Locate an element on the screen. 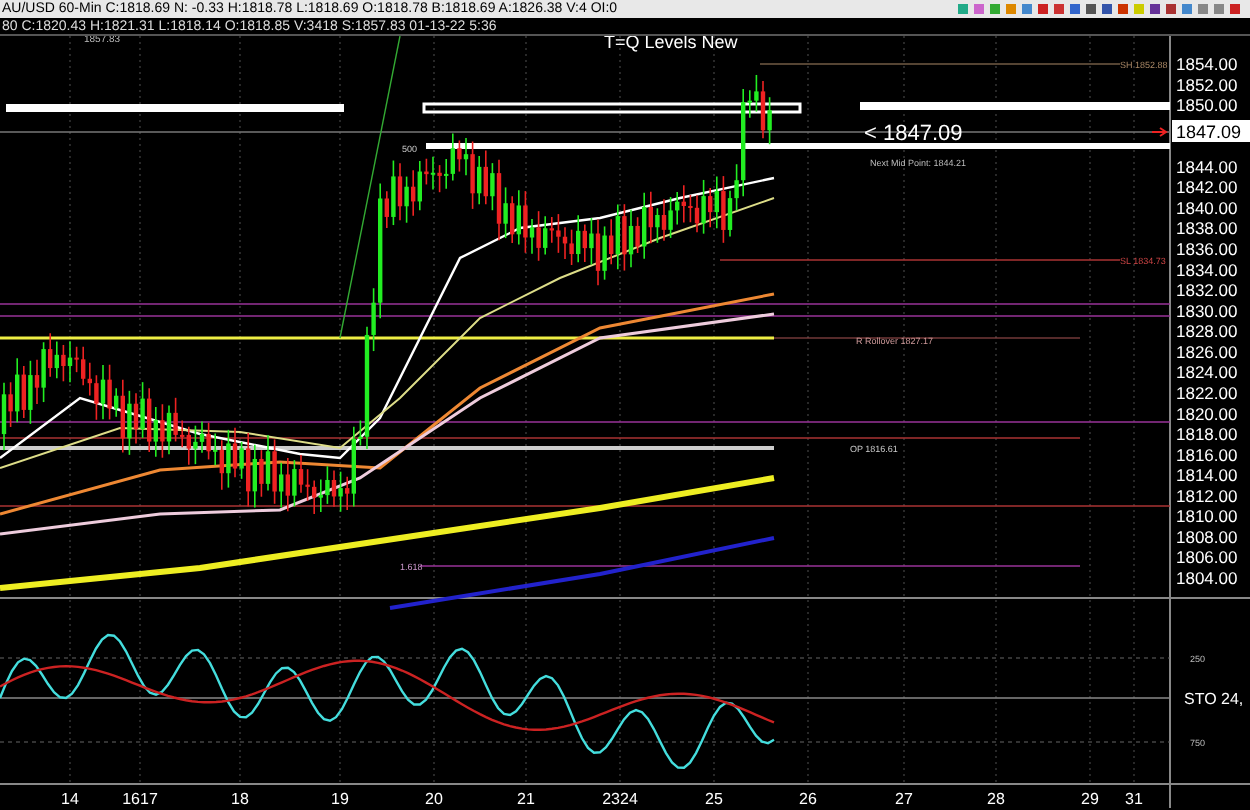  price-axis-label: 1826.00 is located at coordinates (1207, 351).